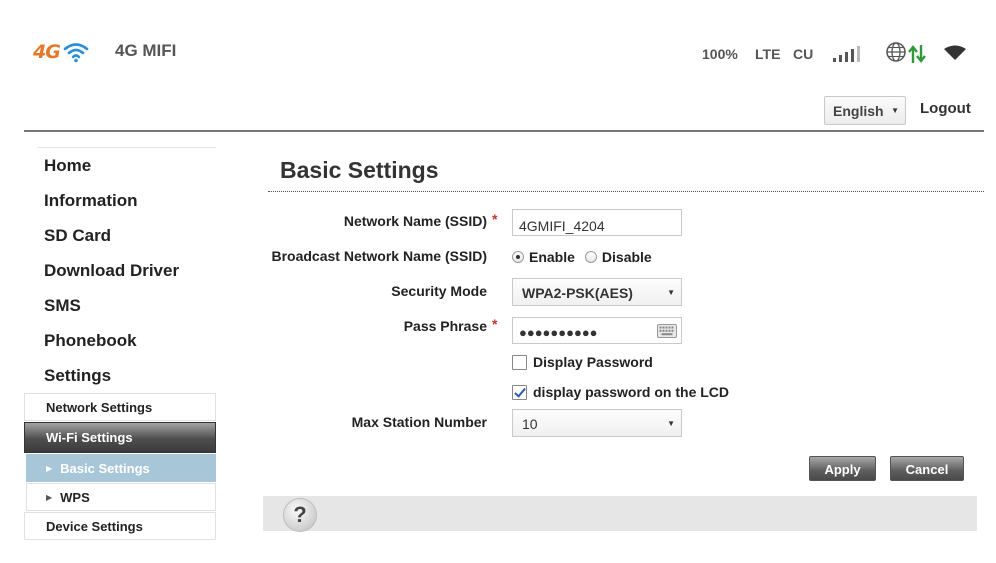  What do you see at coordinates (47, 52) in the screenshot?
I see `logo-4g-text: 4G` at bounding box center [47, 52].